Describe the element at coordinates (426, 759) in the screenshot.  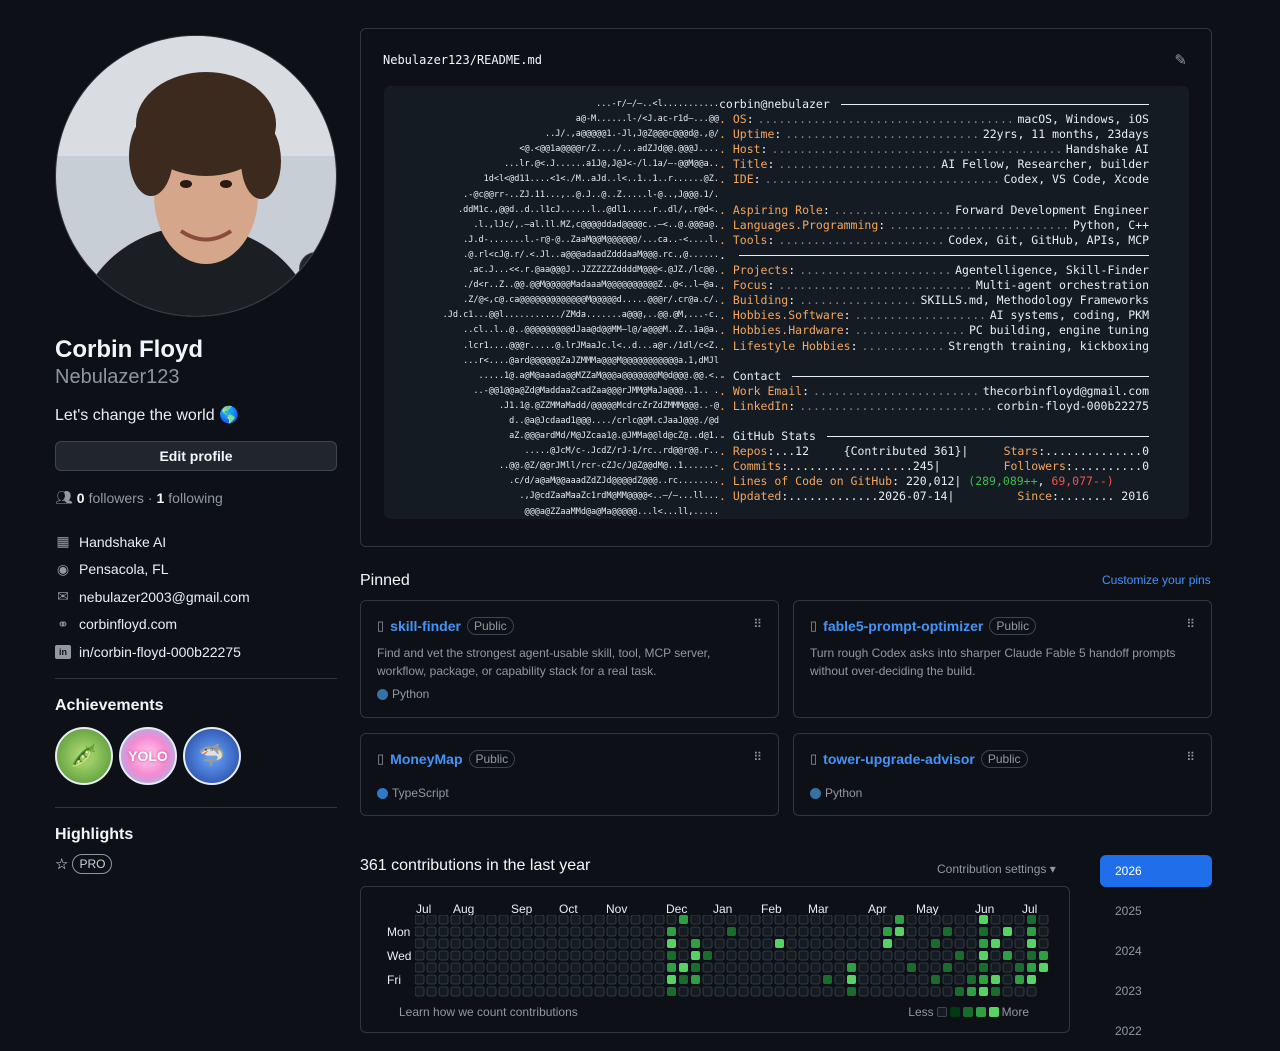
I see `repo-name-link: MoneyMap` at that location.